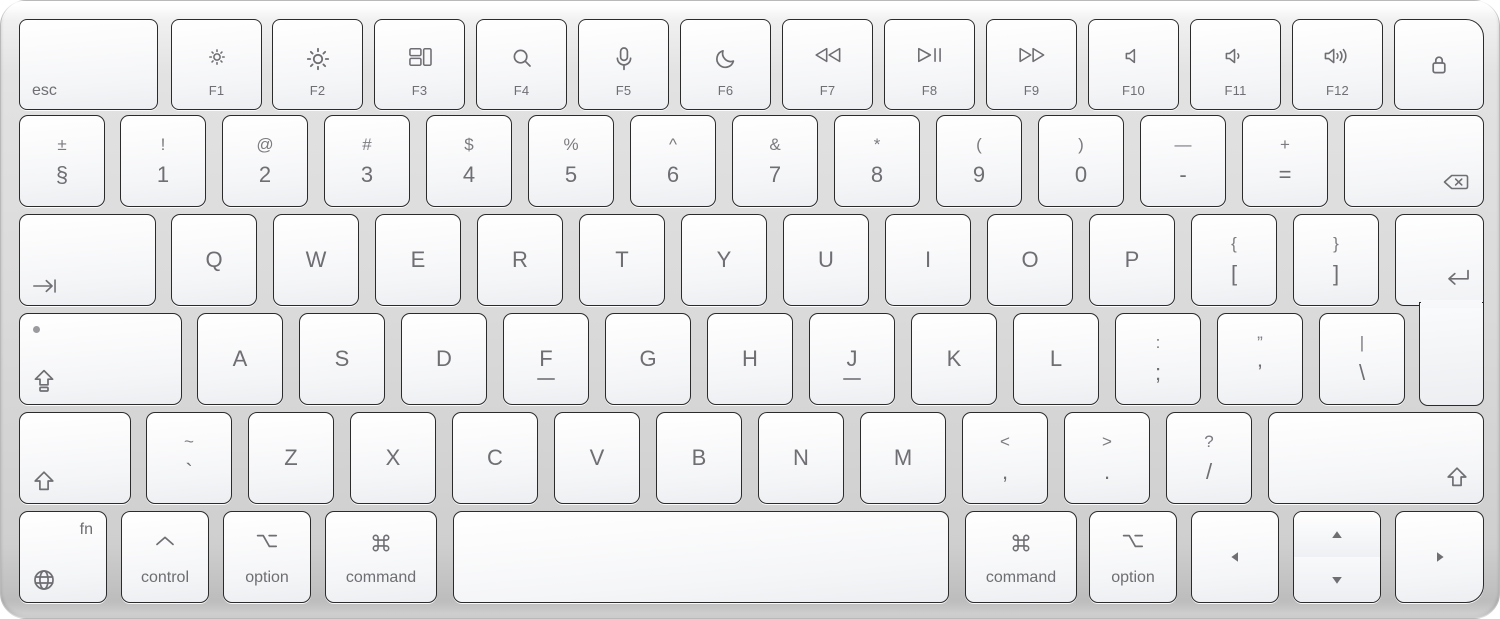  I want to click on key-f11: F11, so click(1235, 64).